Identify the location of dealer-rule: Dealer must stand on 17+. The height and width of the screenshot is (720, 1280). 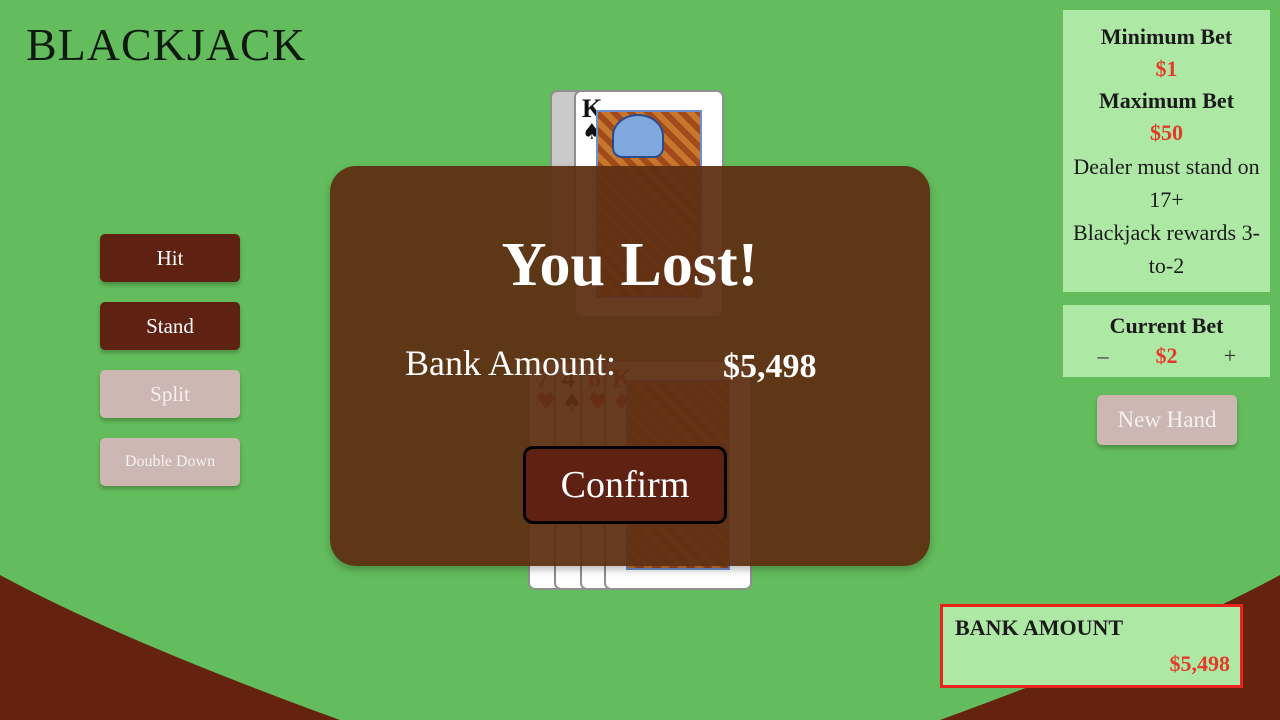
(1166, 183).